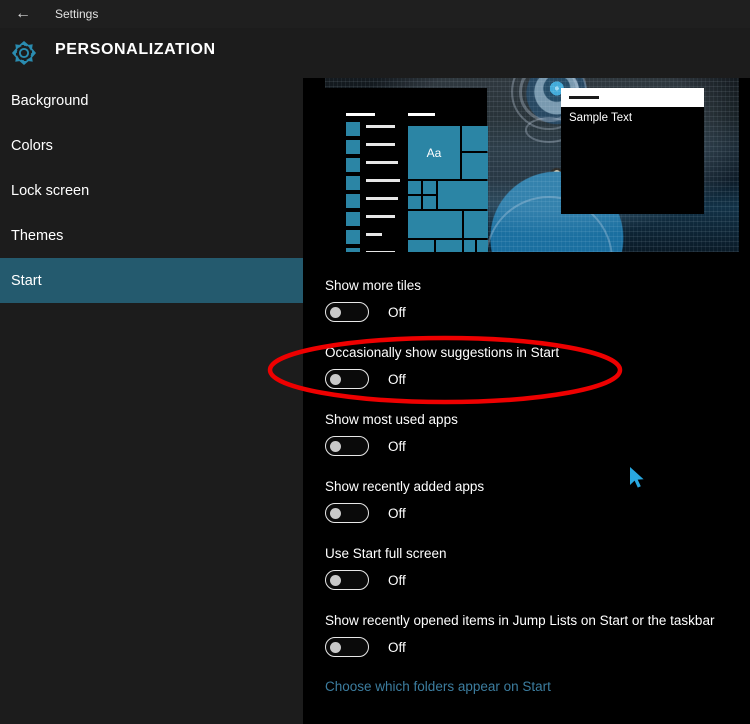 The width and height of the screenshot is (750, 724). I want to click on preview-window-title-bar-line, so click(584, 97).